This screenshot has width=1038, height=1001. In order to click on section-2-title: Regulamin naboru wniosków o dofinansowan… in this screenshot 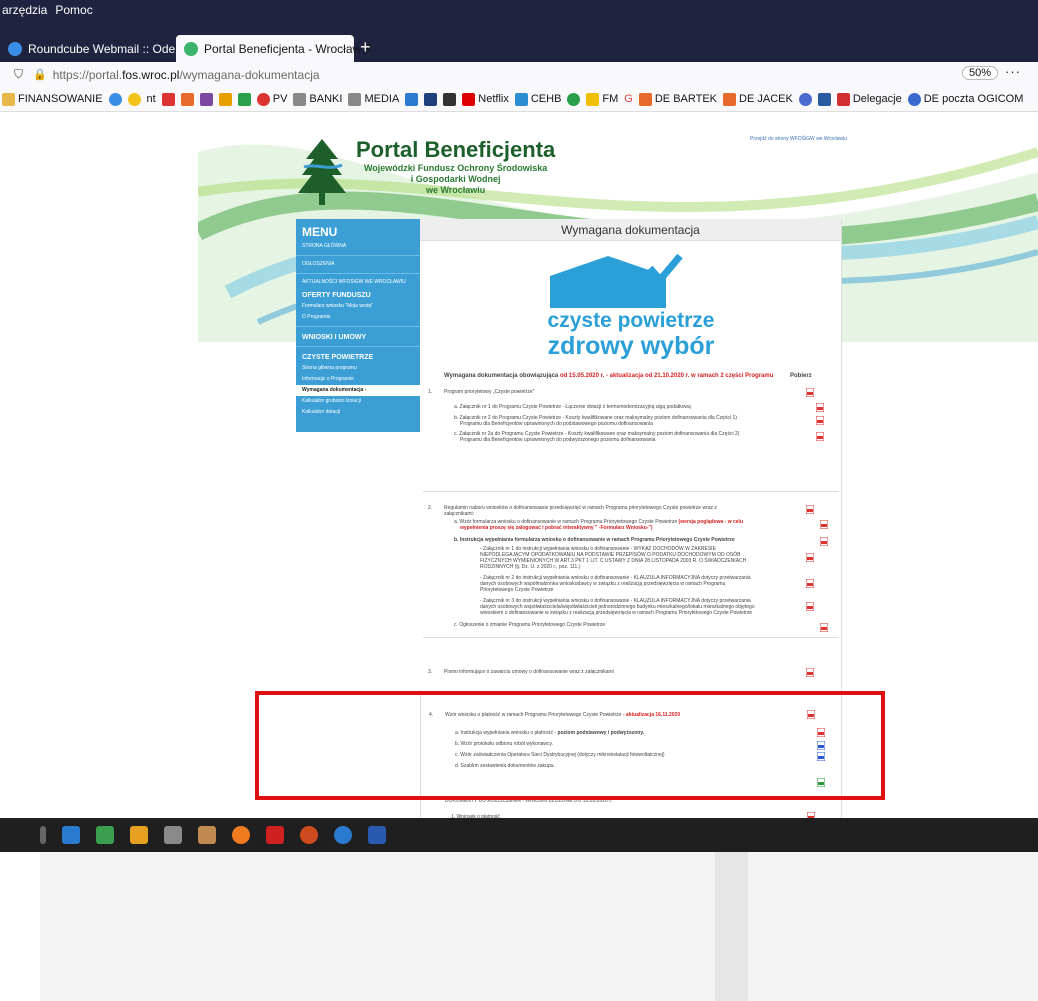, I will do `click(580, 508)`.